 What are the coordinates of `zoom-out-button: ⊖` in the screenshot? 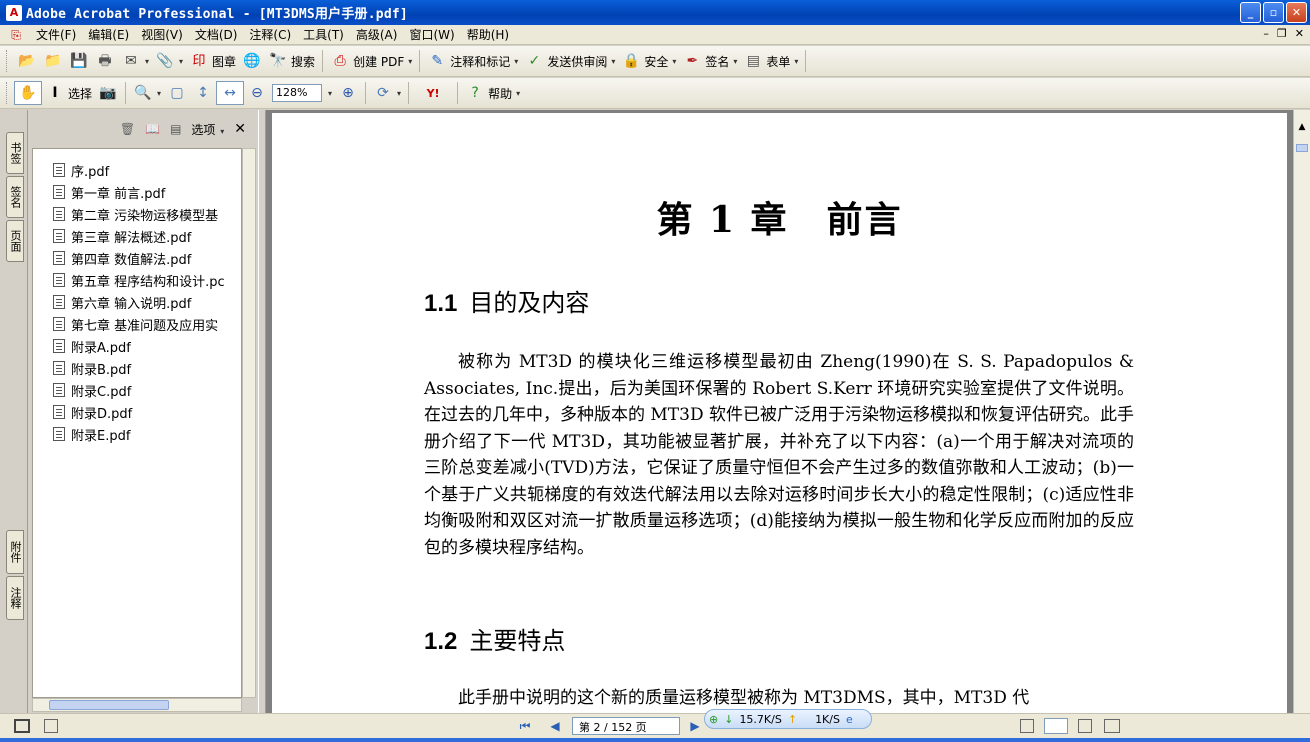 It's located at (257, 93).